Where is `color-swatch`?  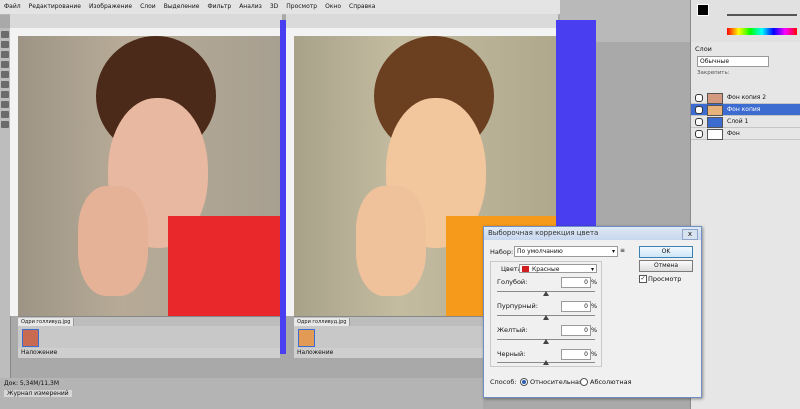 color-swatch is located at coordinates (525, 269).